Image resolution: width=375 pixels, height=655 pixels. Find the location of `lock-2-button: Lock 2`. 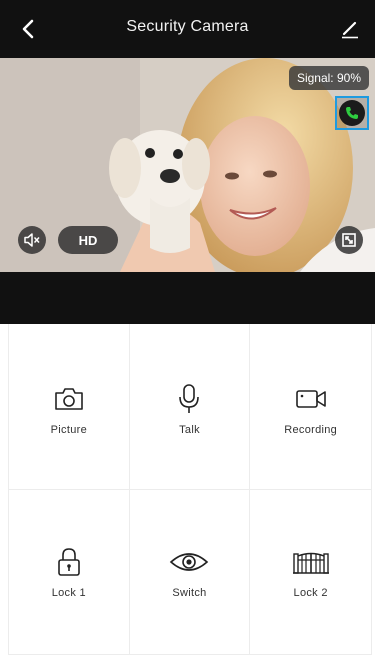

lock-2-button: Lock 2 is located at coordinates (310, 572).